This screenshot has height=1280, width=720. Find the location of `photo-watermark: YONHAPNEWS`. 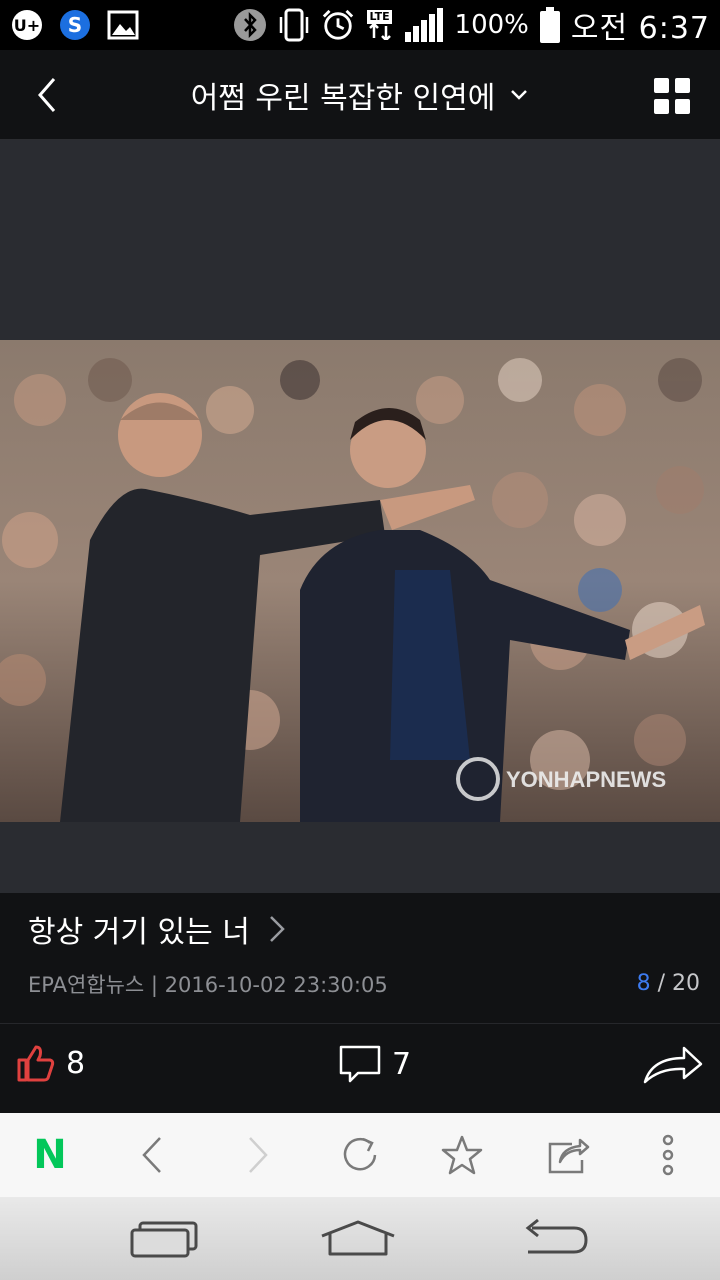

photo-watermark: YONHAPNEWS is located at coordinates (586, 779).